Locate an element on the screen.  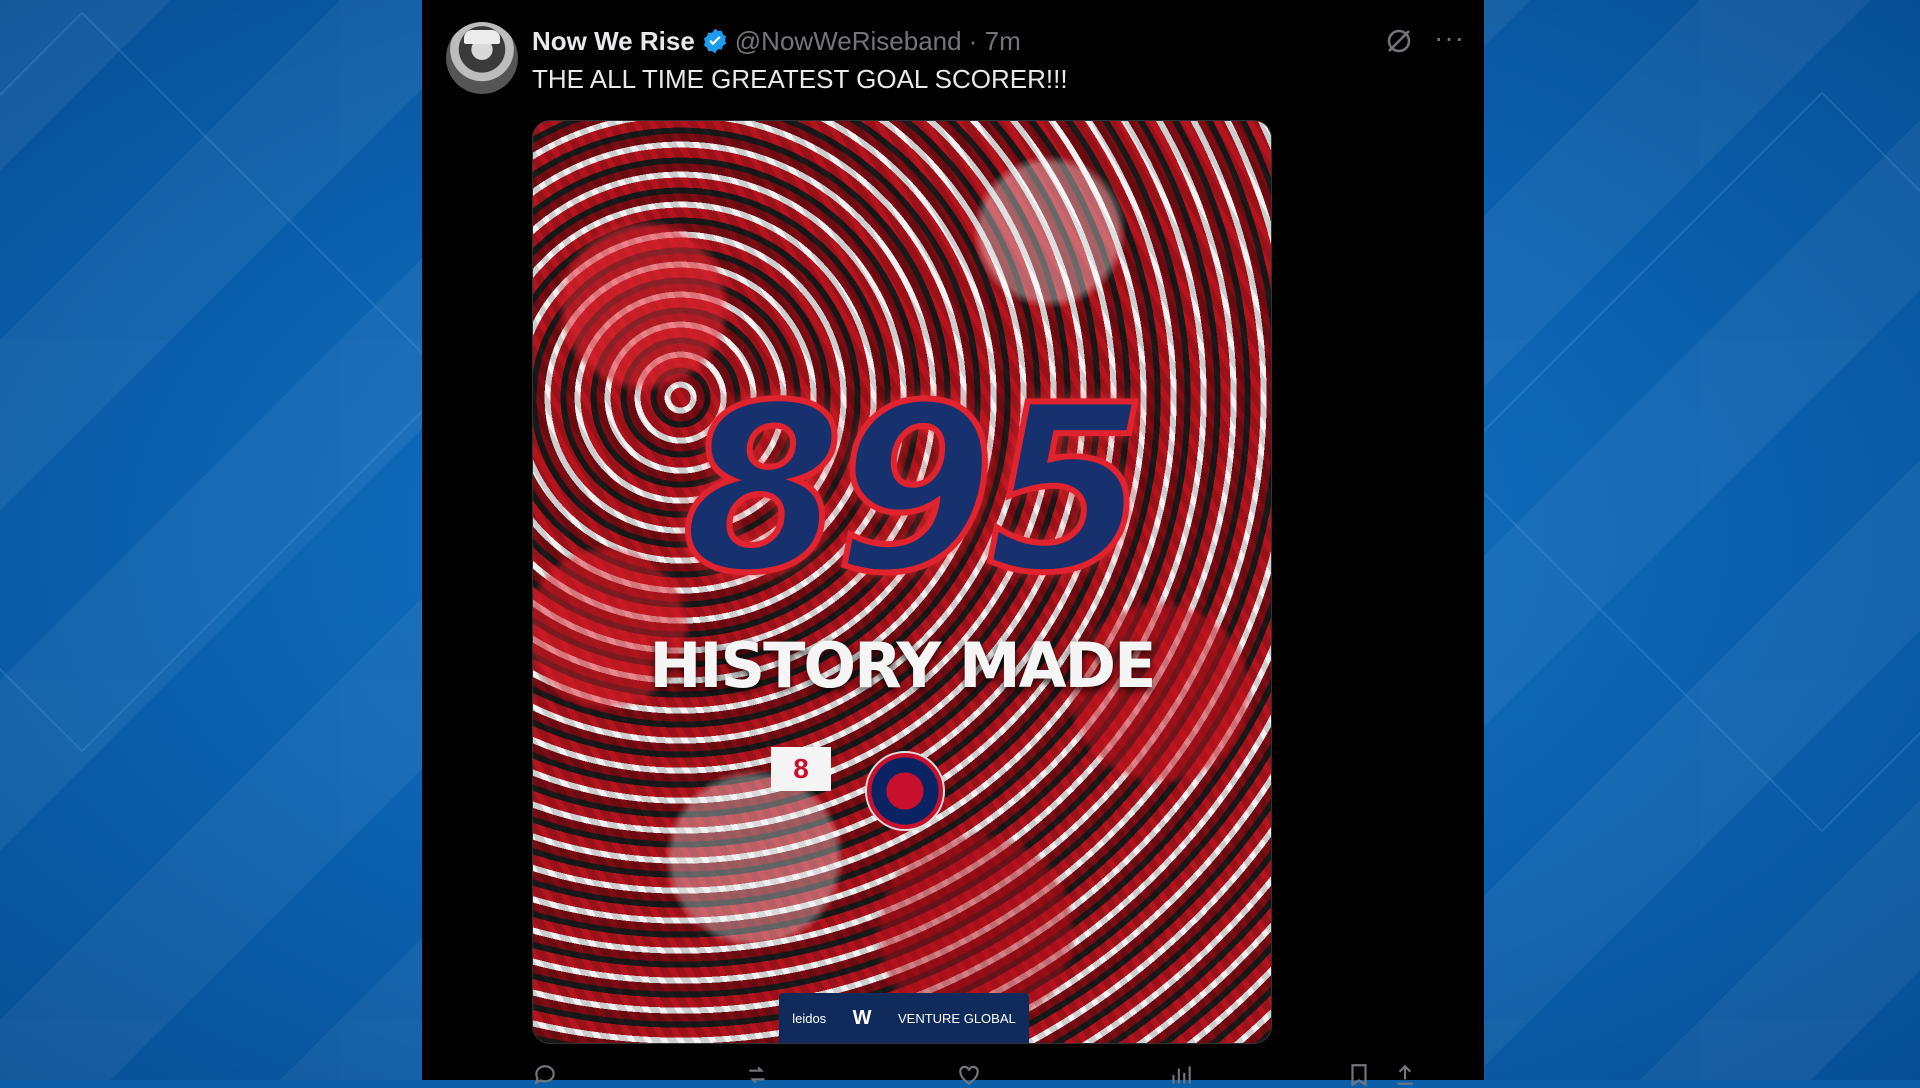
tweet-text: THE ALL TIME GREATEST GOAL SCORER!!! is located at coordinates (800, 79).